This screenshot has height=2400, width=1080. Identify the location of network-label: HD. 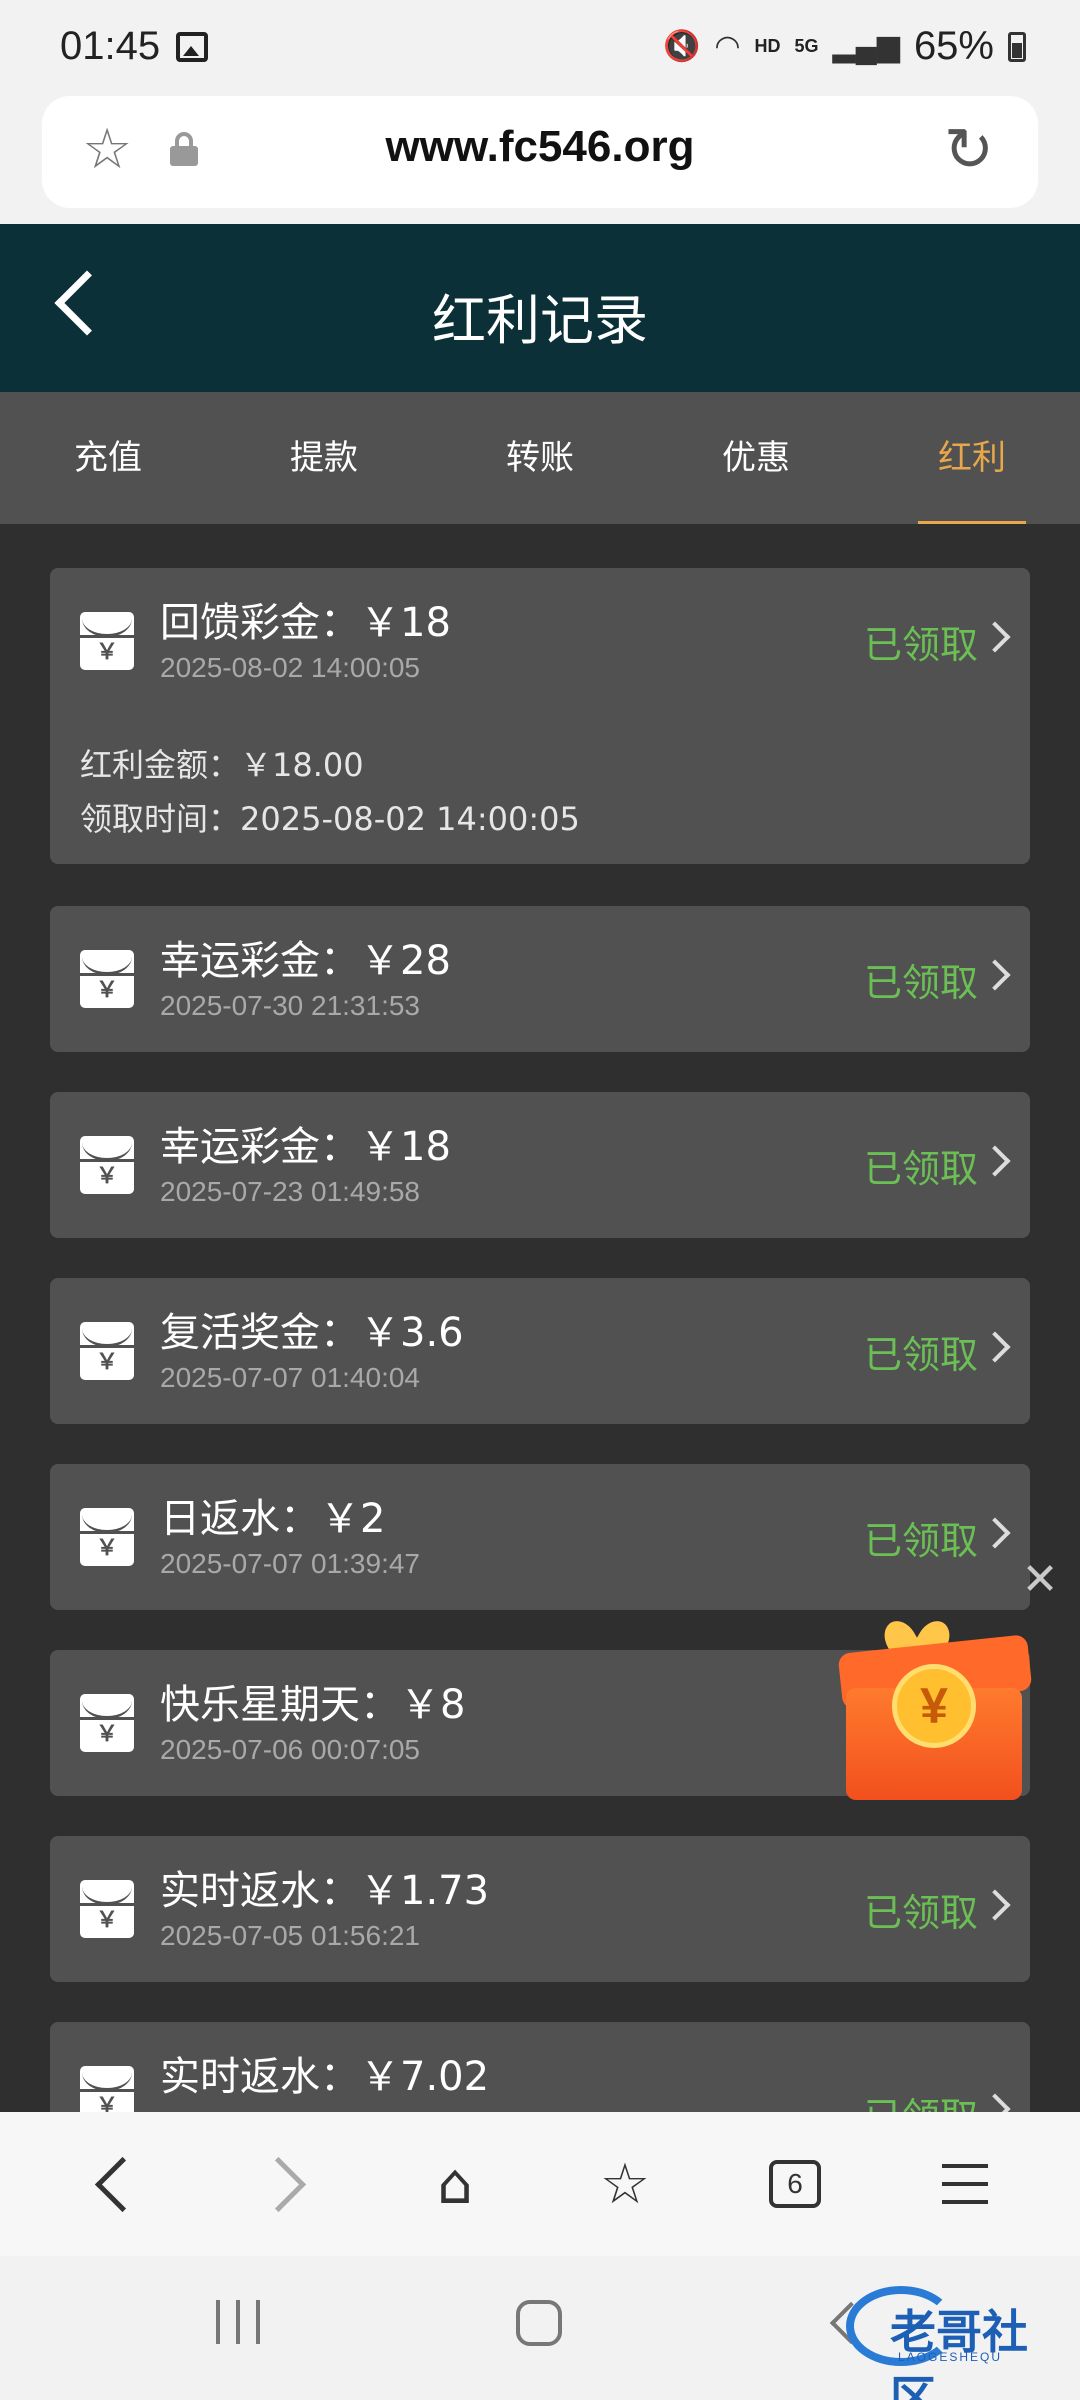
(767, 46).